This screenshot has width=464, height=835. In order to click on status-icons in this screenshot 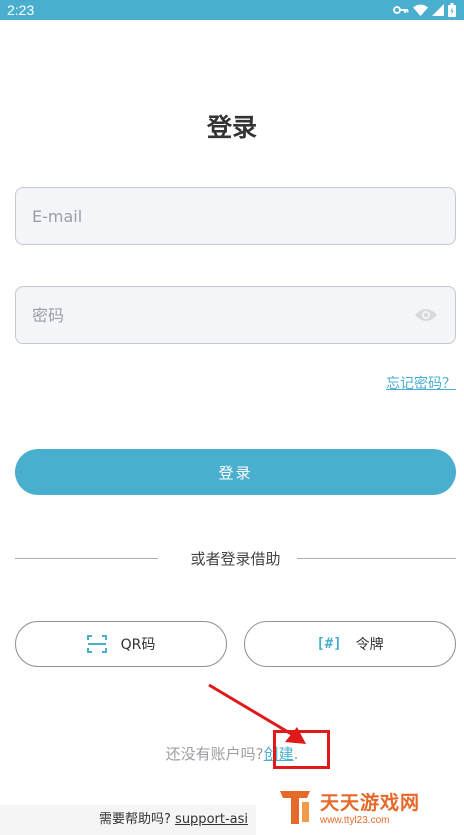, I will do `click(424, 10)`.